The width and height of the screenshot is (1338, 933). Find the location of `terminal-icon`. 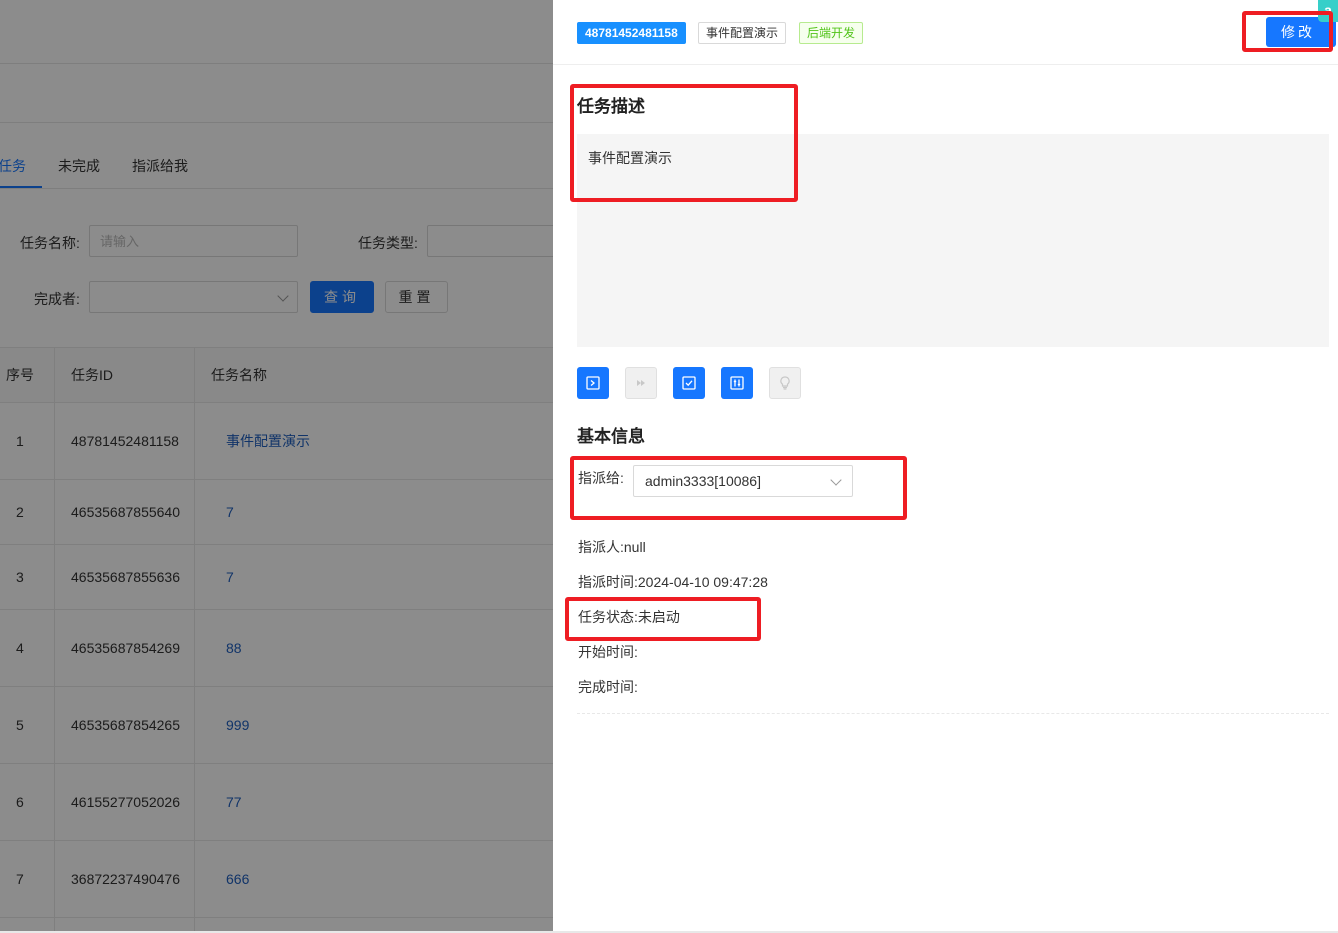

terminal-icon is located at coordinates (593, 383).